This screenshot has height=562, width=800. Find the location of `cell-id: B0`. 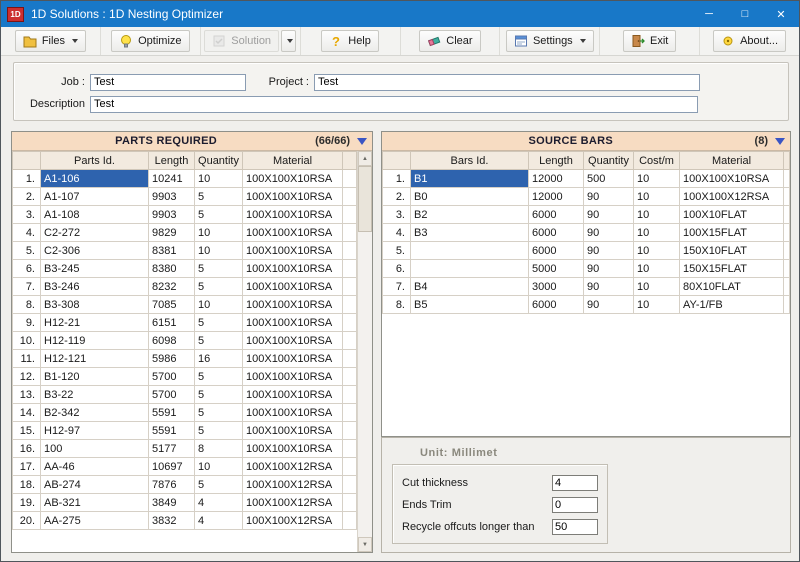

cell-id: B0 is located at coordinates (469, 196).